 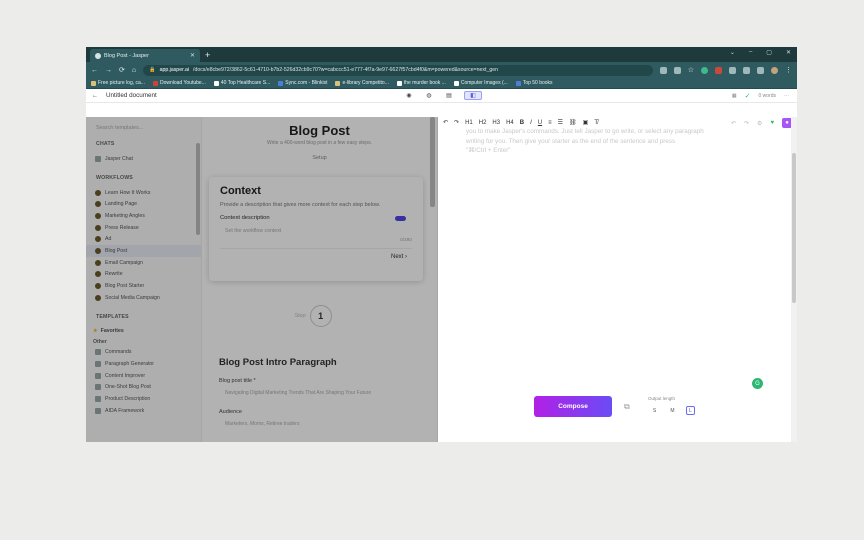 What do you see at coordinates (690, 410) in the screenshot?
I see `size-large-button: L` at bounding box center [690, 410].